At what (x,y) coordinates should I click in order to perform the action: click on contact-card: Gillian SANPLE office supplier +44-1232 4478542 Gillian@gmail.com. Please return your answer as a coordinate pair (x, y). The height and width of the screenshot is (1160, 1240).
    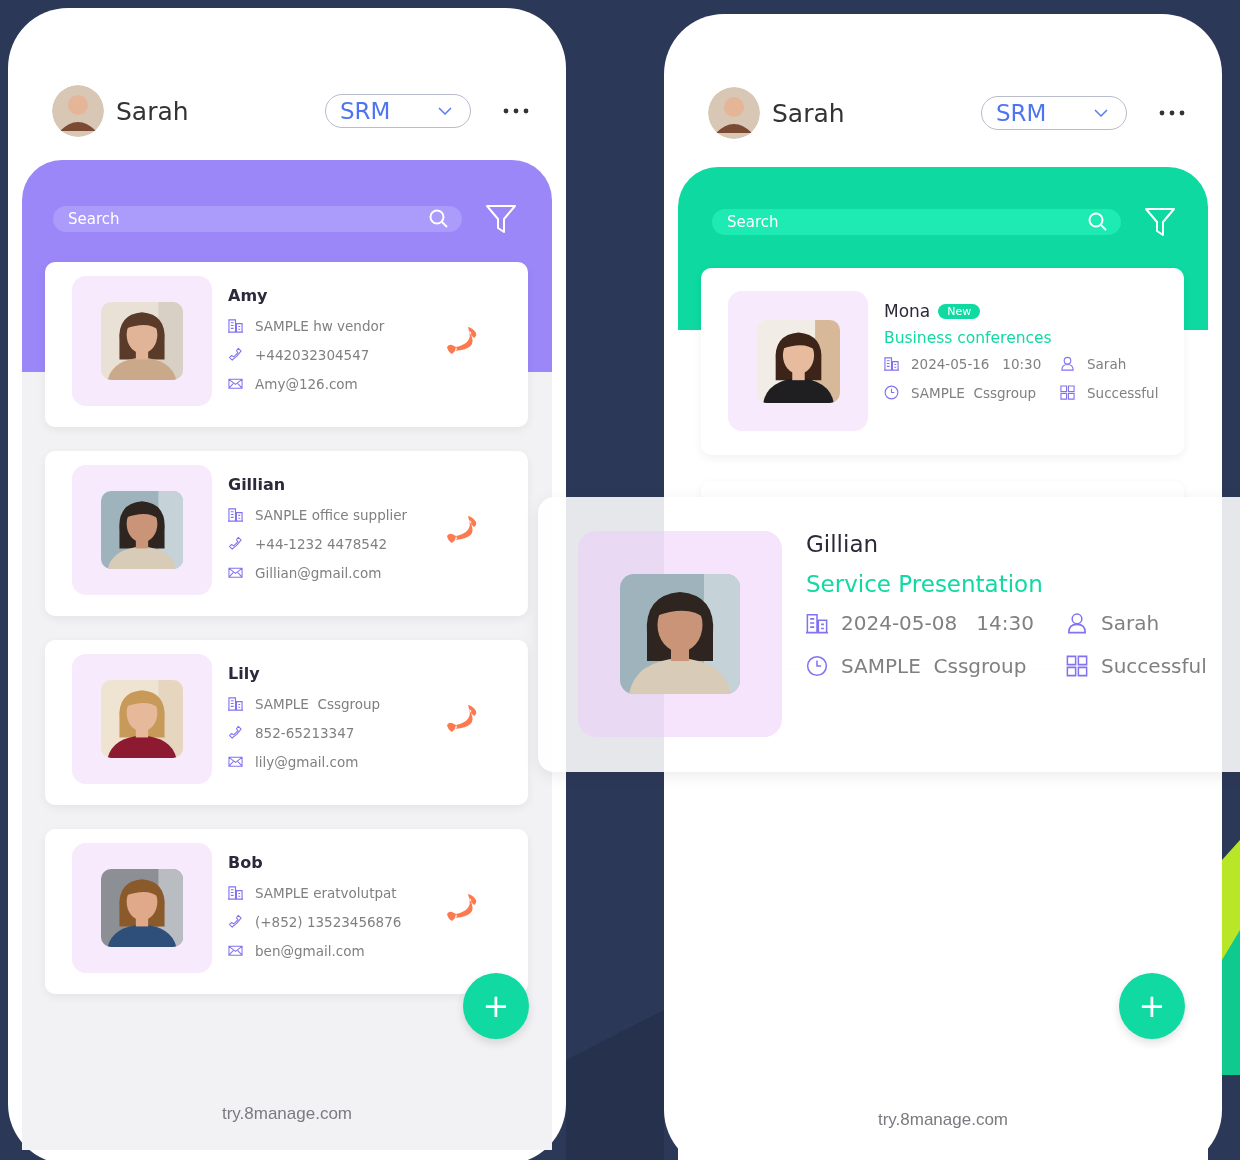
    Looking at the image, I should click on (286, 533).